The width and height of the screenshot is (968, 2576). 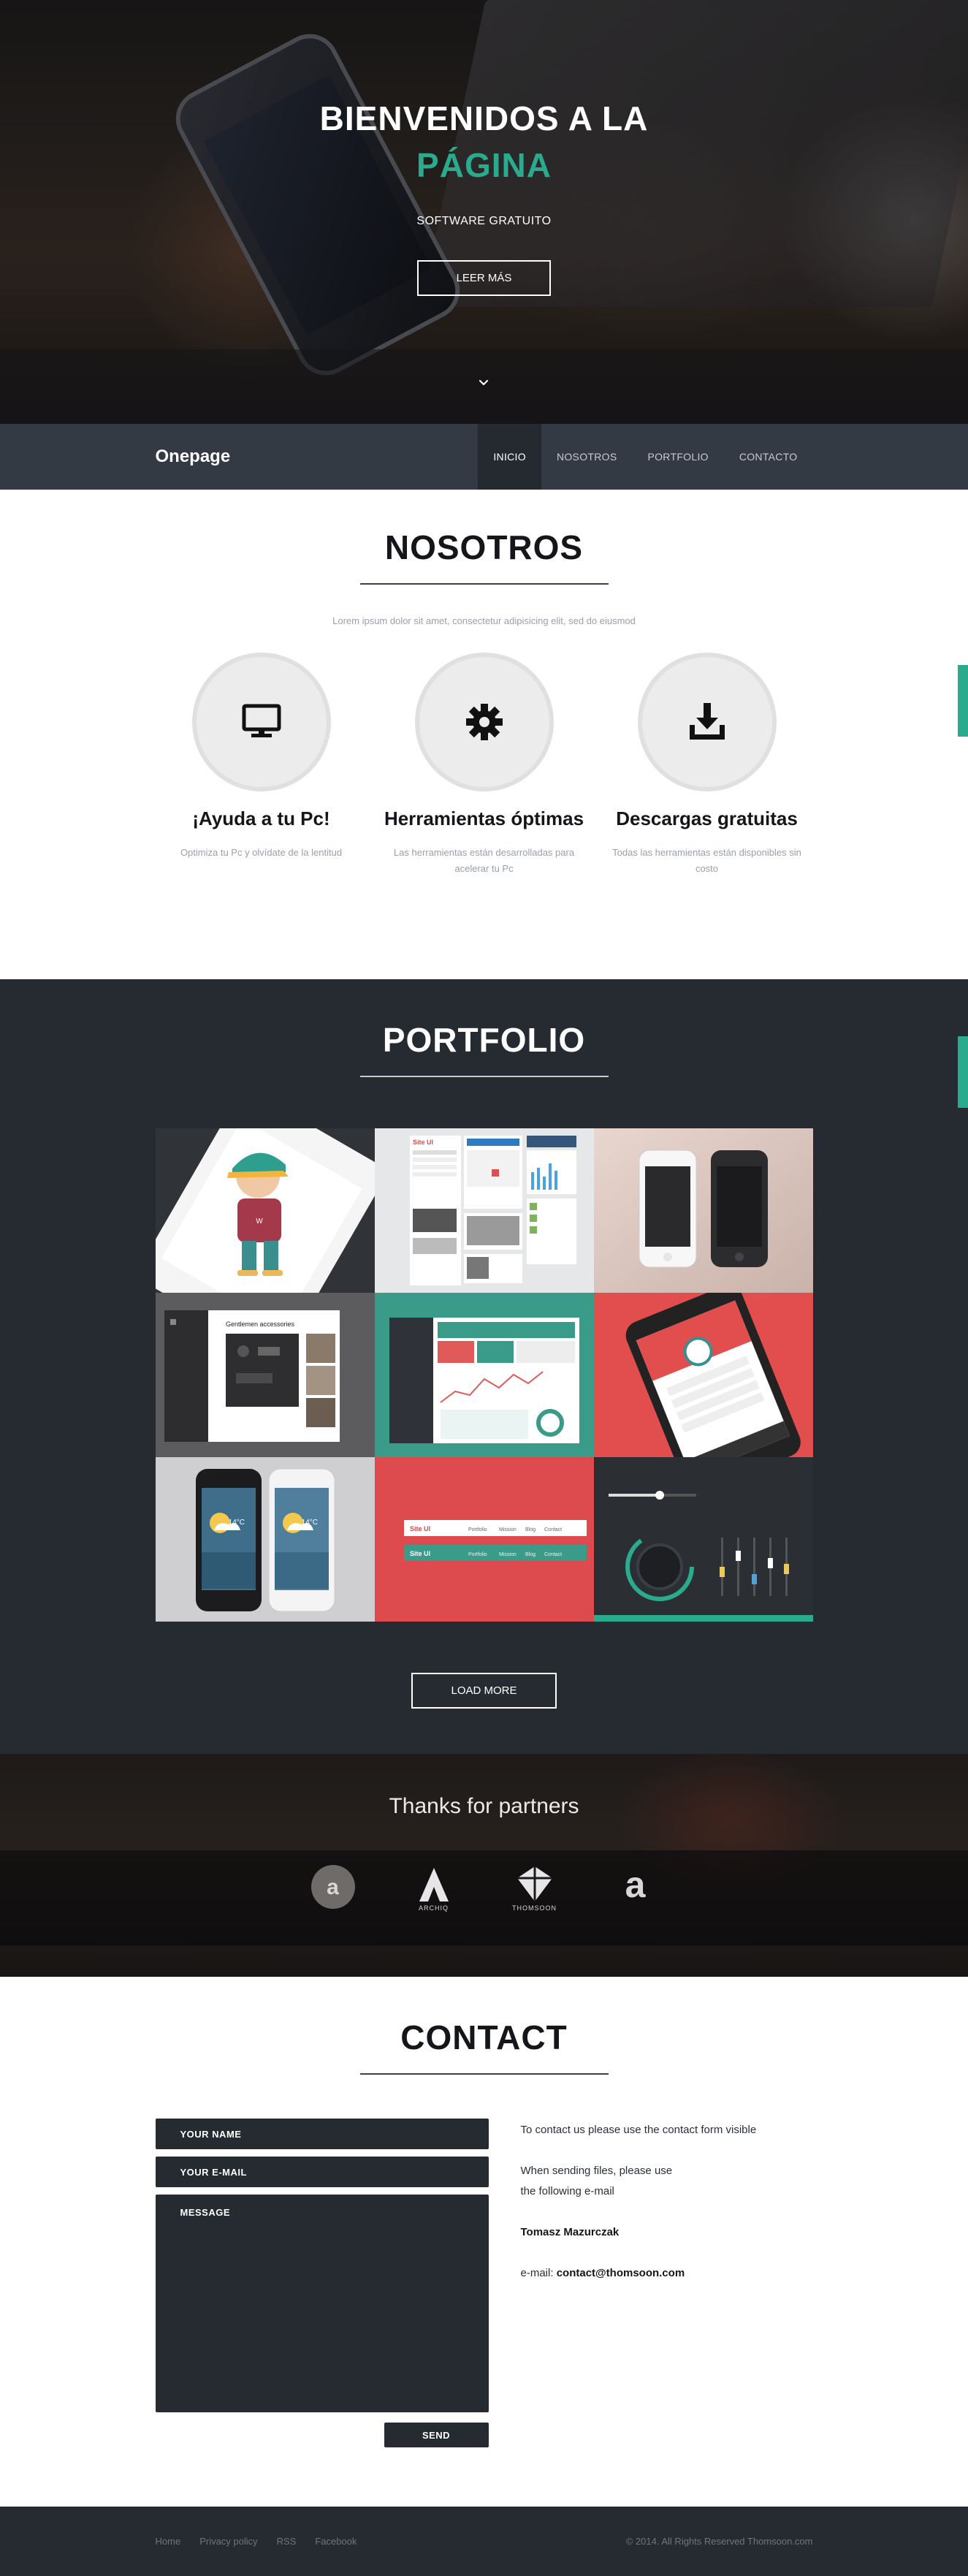 I want to click on message-field: MESSAGE, so click(x=322, y=2303).